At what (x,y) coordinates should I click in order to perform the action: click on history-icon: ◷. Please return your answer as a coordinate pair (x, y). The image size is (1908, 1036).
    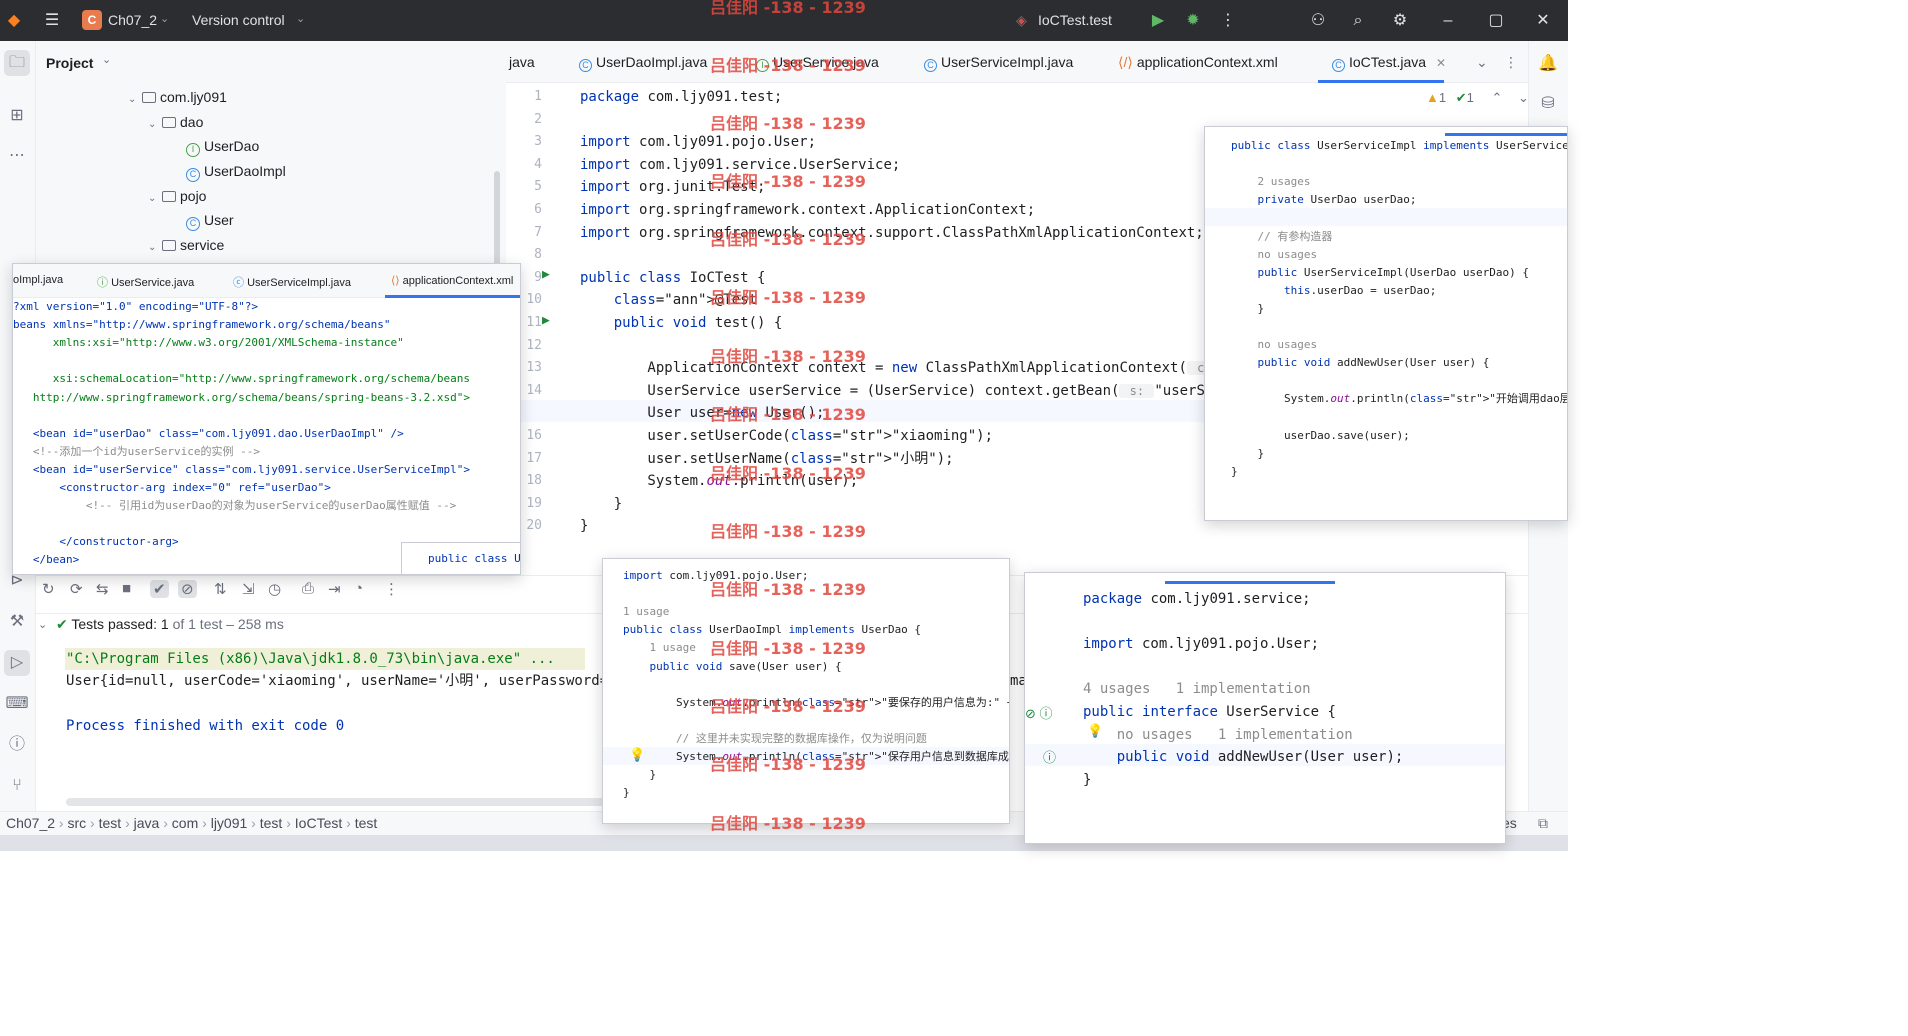
    Looking at the image, I should click on (274, 589).